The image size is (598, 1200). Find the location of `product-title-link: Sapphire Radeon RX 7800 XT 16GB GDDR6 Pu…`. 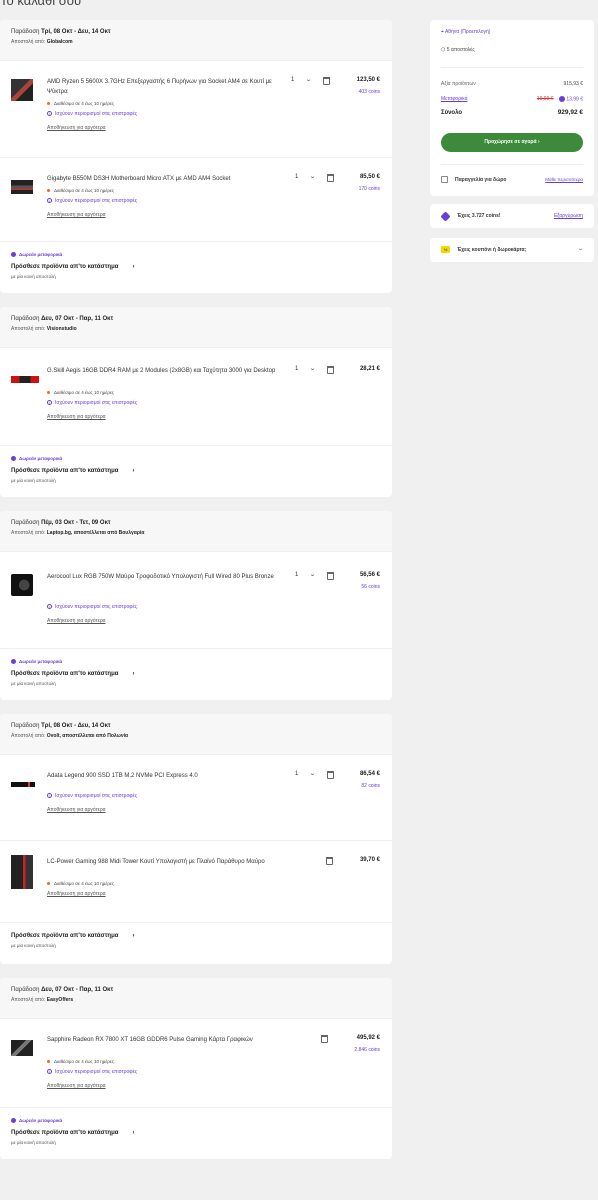

product-title-link: Sapphire Radeon RX 7800 XT 16GB GDDR6 Pu… is located at coordinates (165, 1040).